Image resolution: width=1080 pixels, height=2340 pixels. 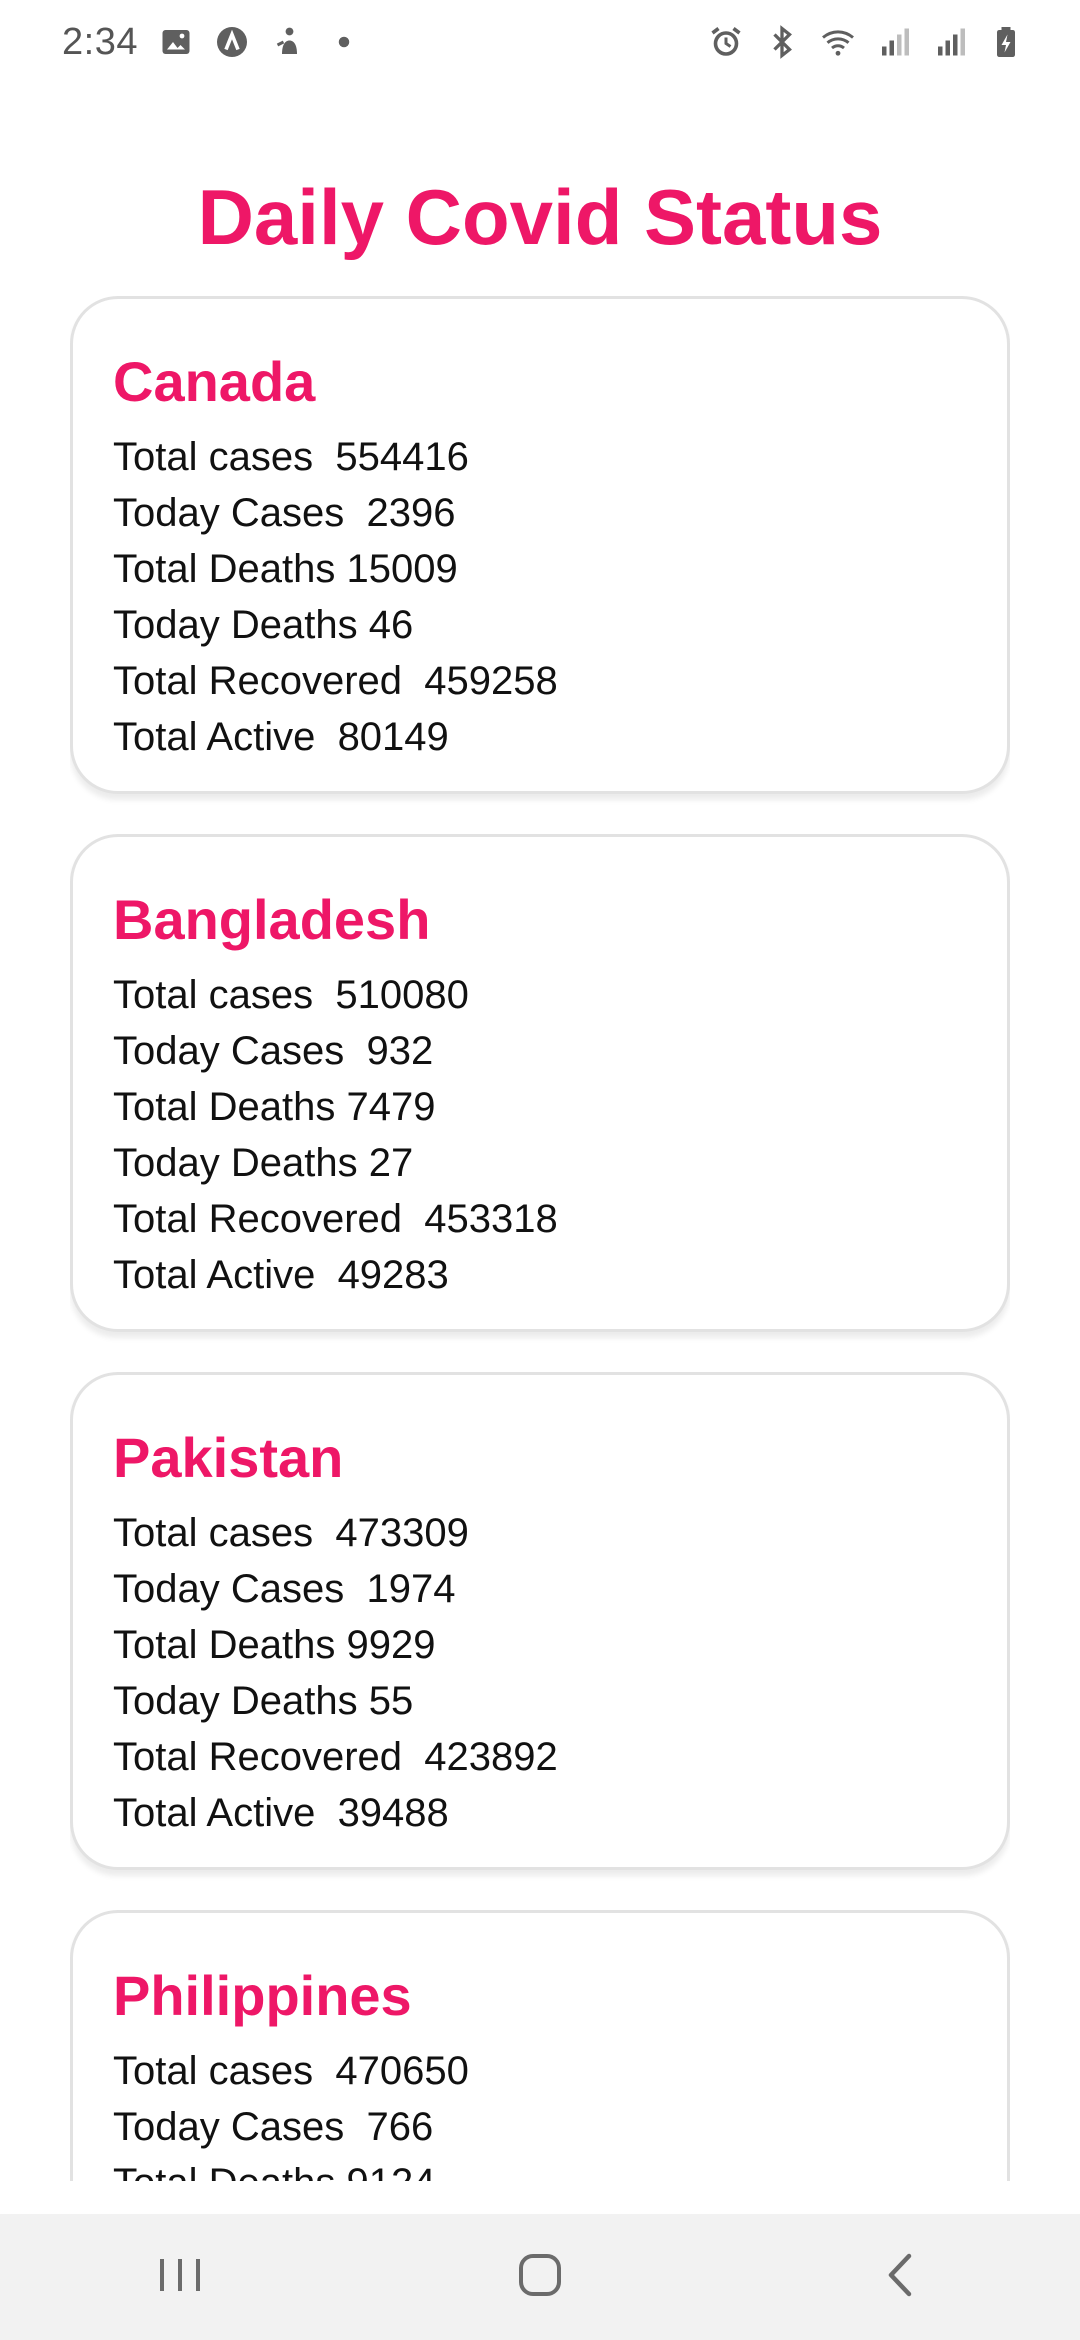 What do you see at coordinates (214, 381) in the screenshot?
I see `country-name: Canada` at bounding box center [214, 381].